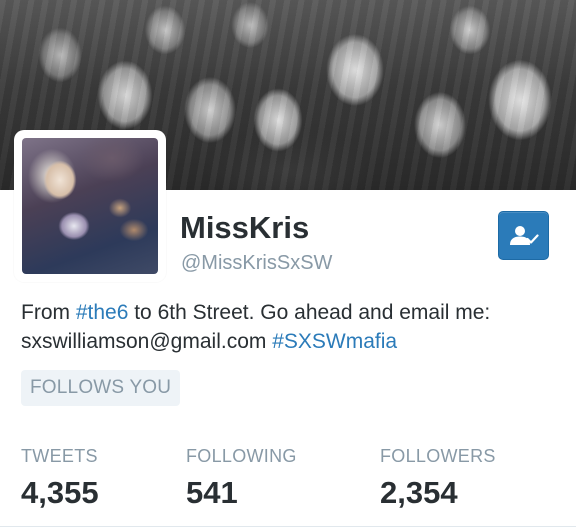  Describe the element at coordinates (102, 312) in the screenshot. I see `hashtag-link-the6: #the6` at that location.